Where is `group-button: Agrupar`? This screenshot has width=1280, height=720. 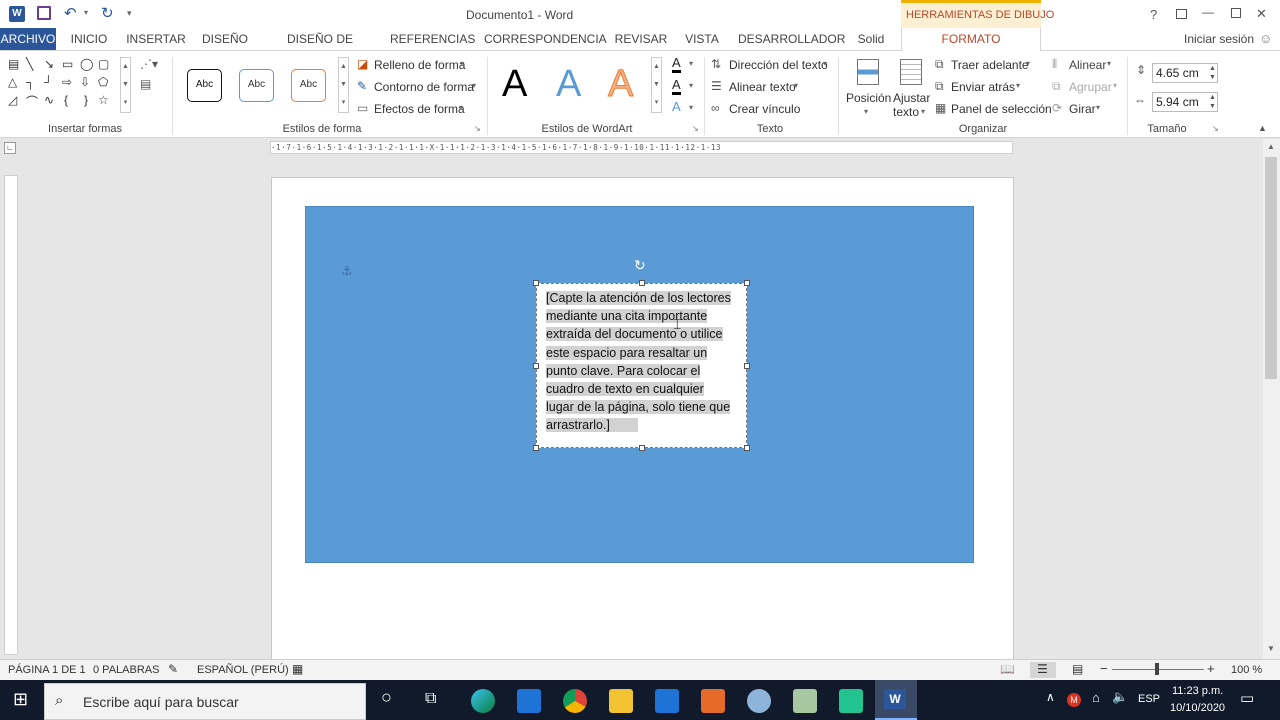
group-button: Agrupar is located at coordinates (1090, 87).